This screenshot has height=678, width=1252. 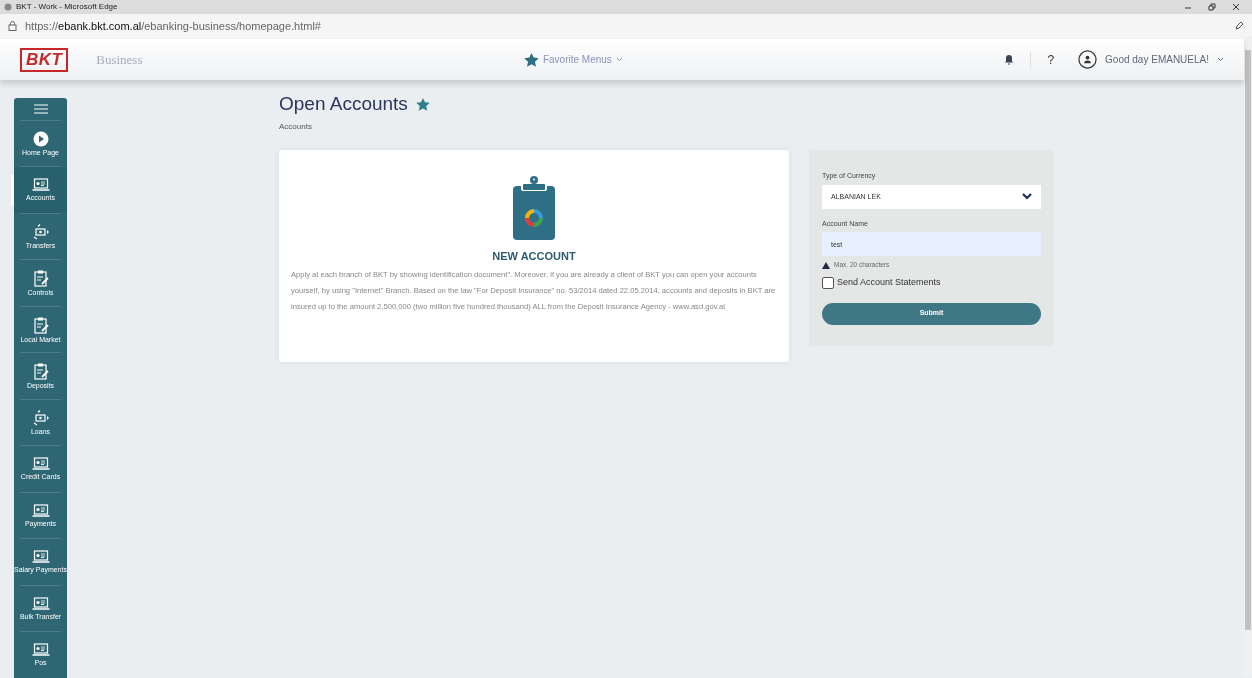 I want to click on bell-icon, so click(x=1009, y=59).